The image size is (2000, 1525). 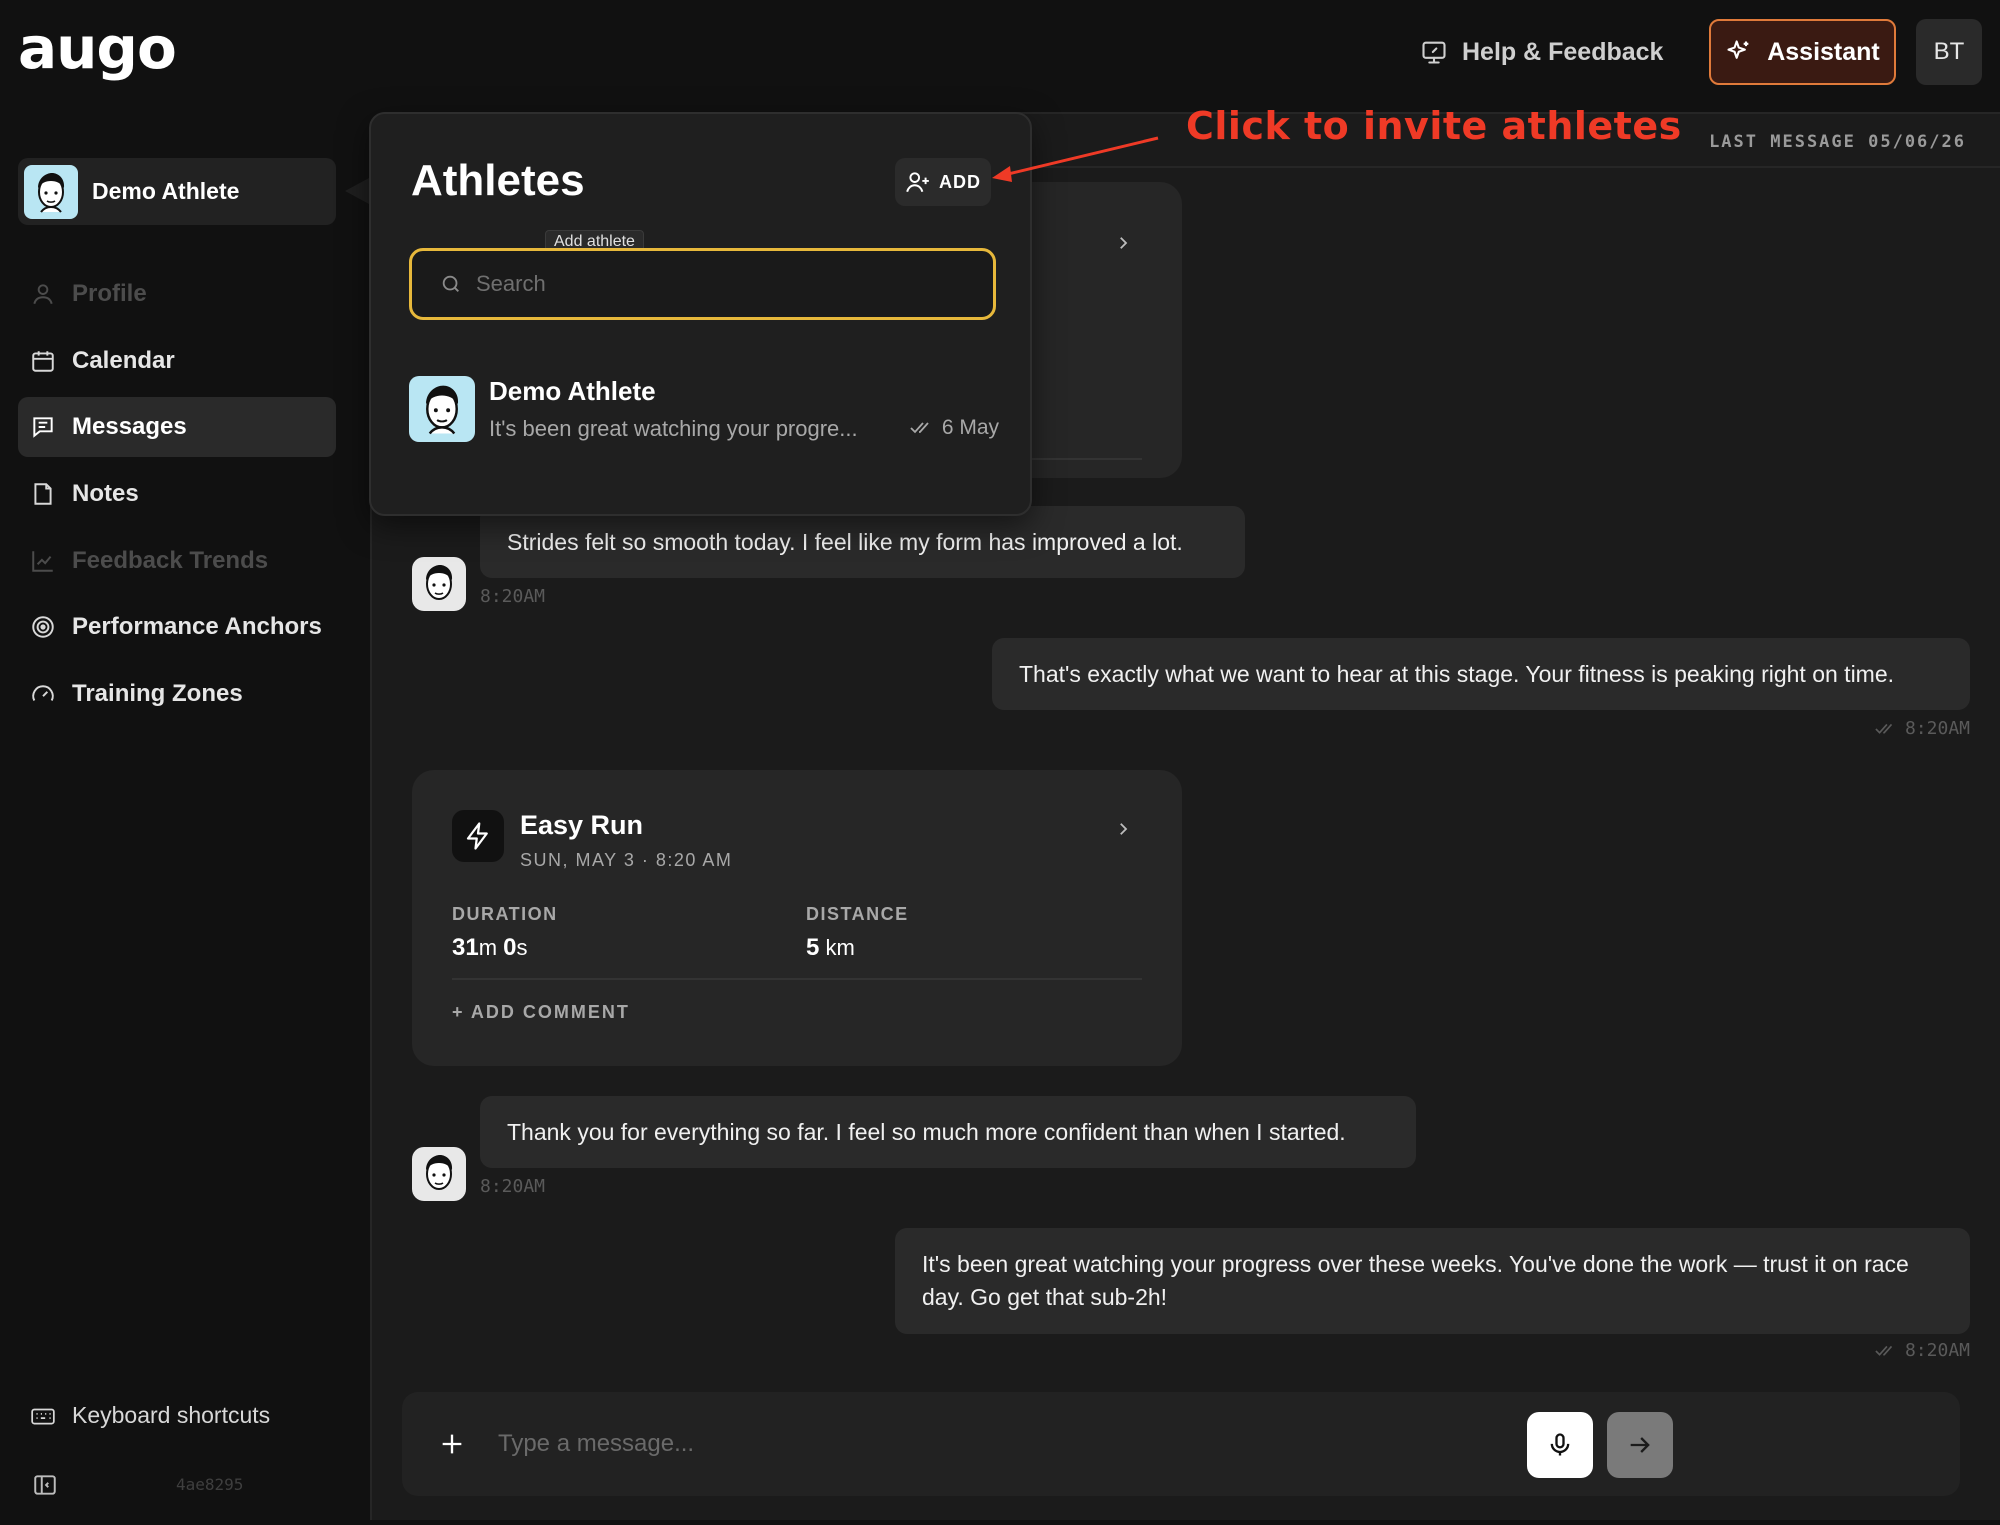 What do you see at coordinates (1434, 126) in the screenshot?
I see `annotation-callout: Click to invite athletes` at bounding box center [1434, 126].